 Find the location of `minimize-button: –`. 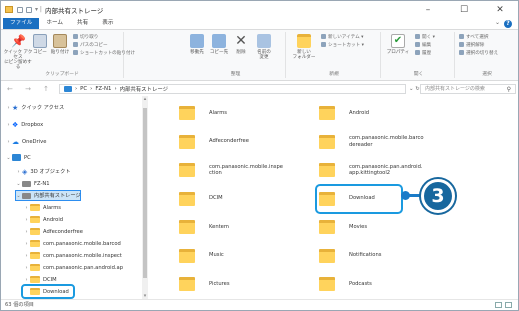

minimize-button: – is located at coordinates (428, 9).